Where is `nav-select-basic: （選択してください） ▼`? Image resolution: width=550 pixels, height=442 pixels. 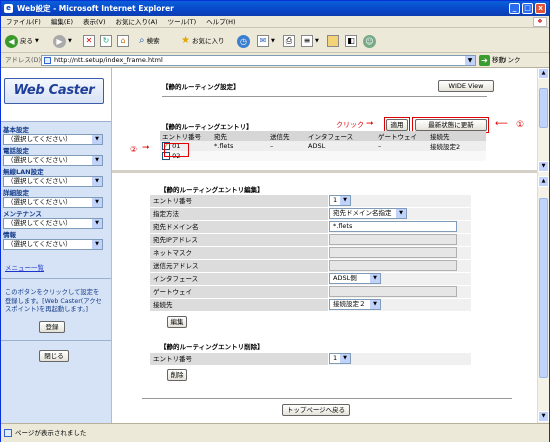 nav-select-basic: （選択してください） ▼ is located at coordinates (53, 139).